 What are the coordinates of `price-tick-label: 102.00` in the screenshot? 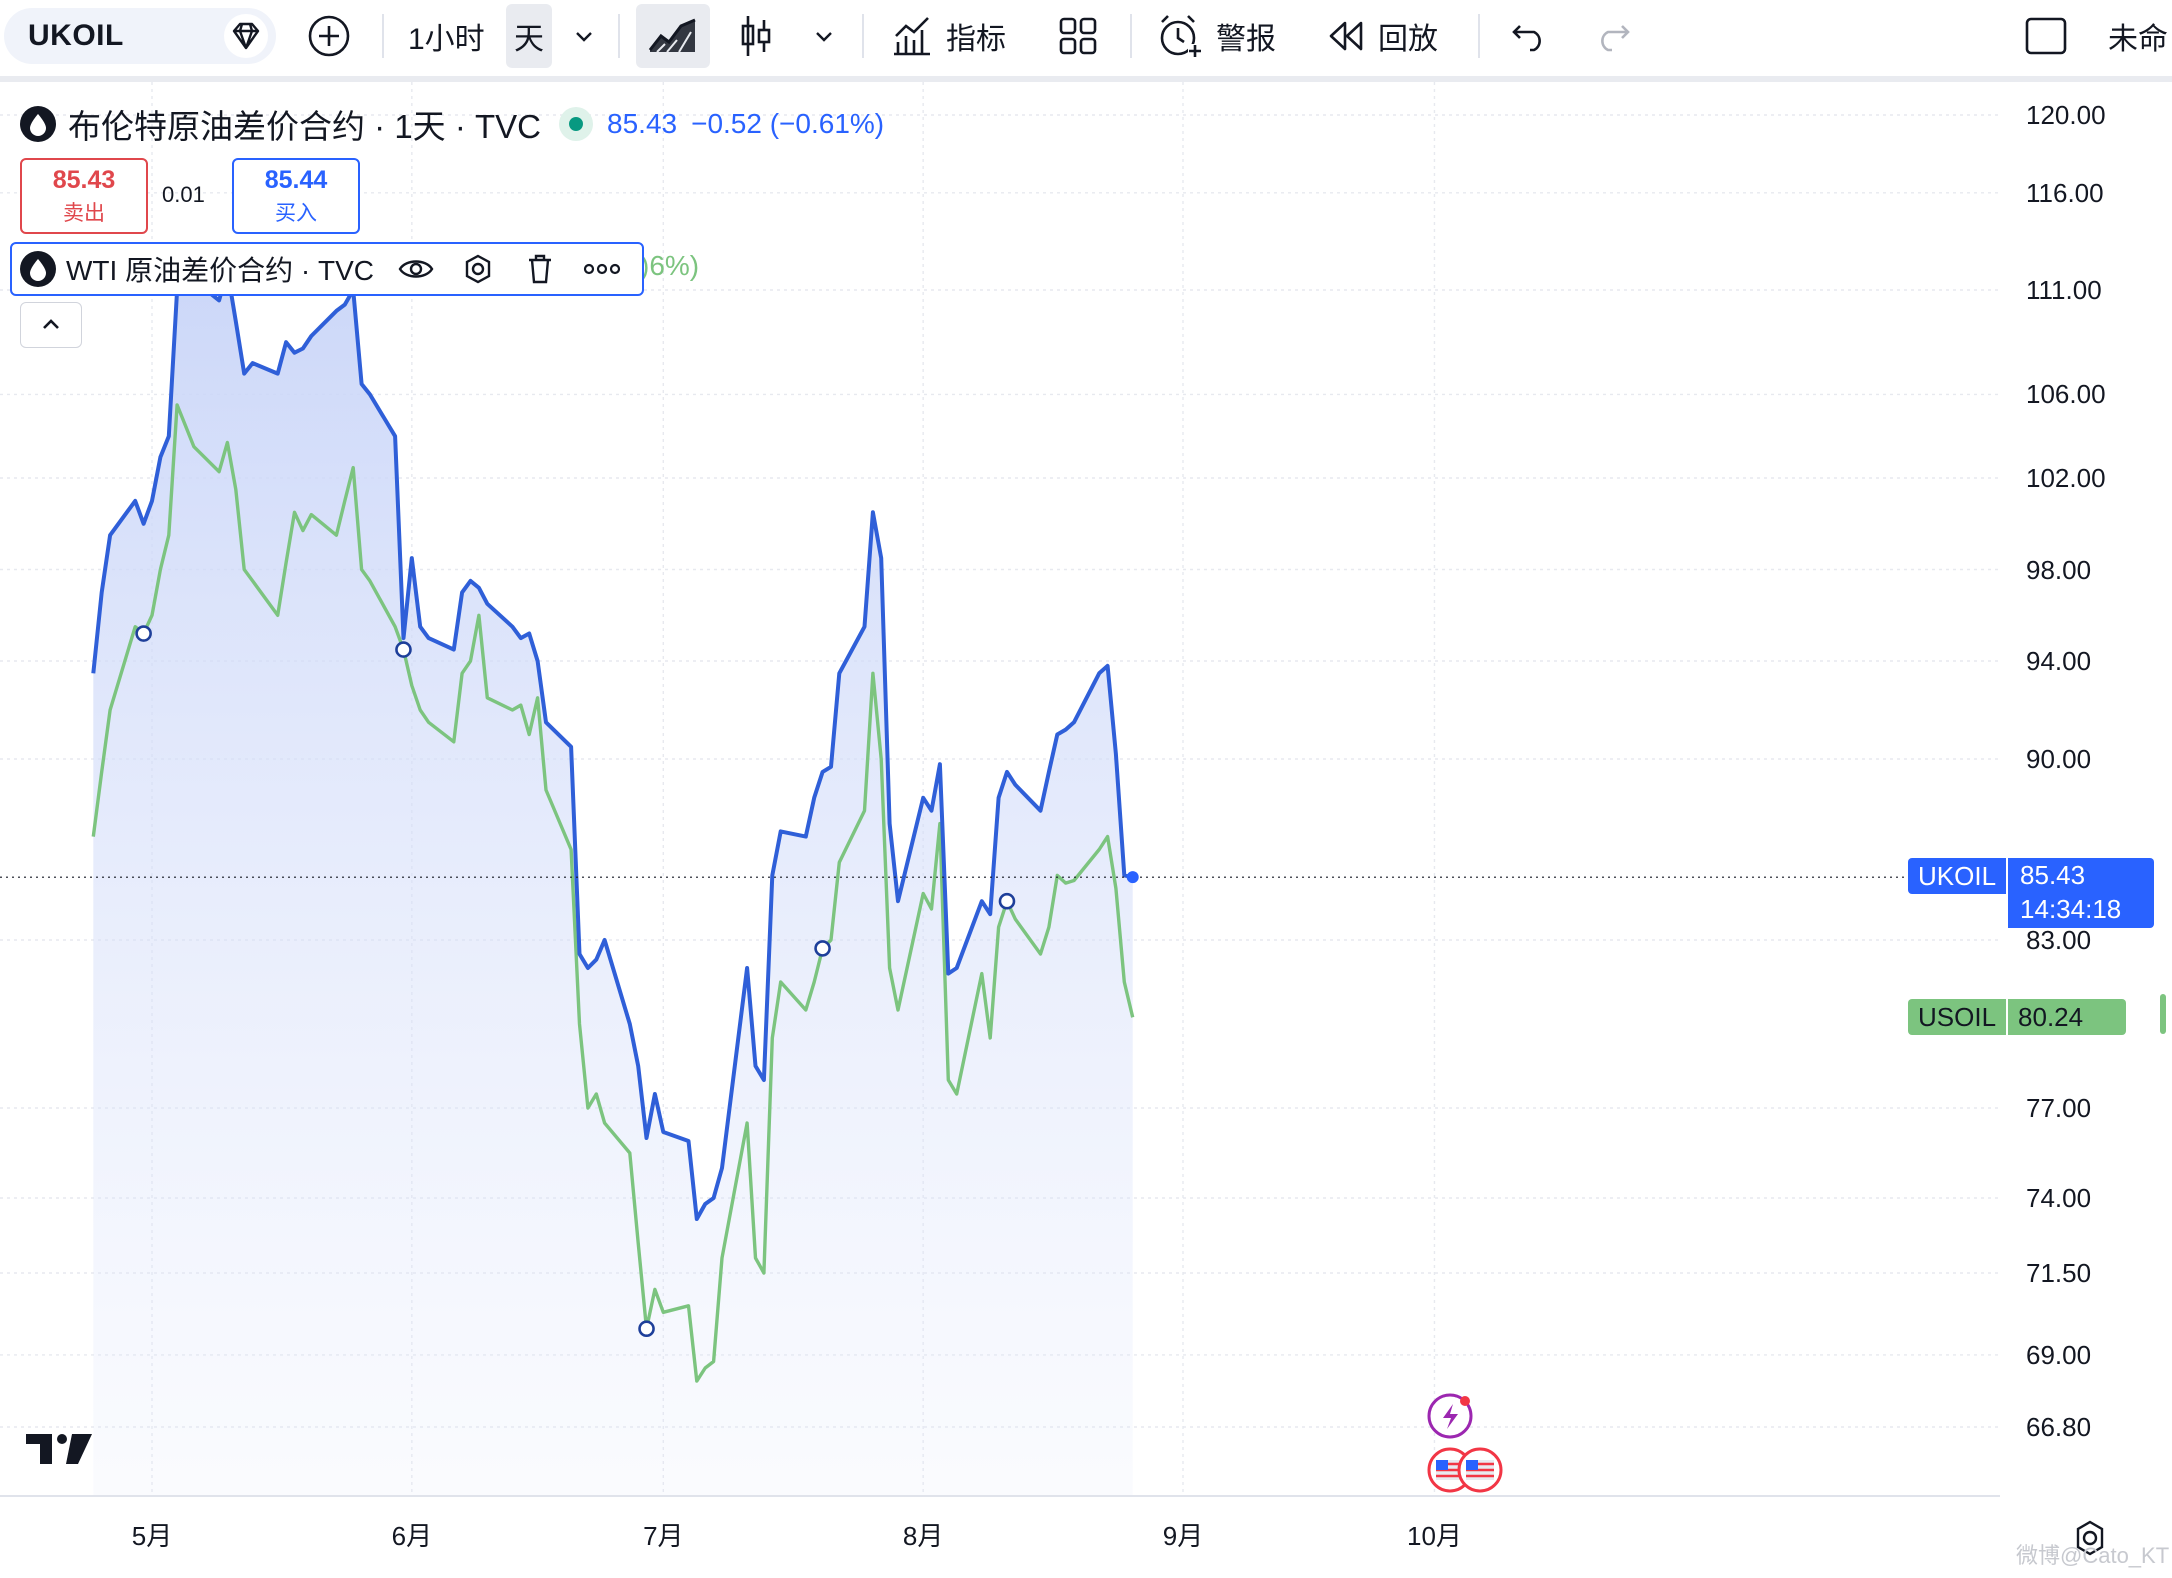 It's located at (2066, 478).